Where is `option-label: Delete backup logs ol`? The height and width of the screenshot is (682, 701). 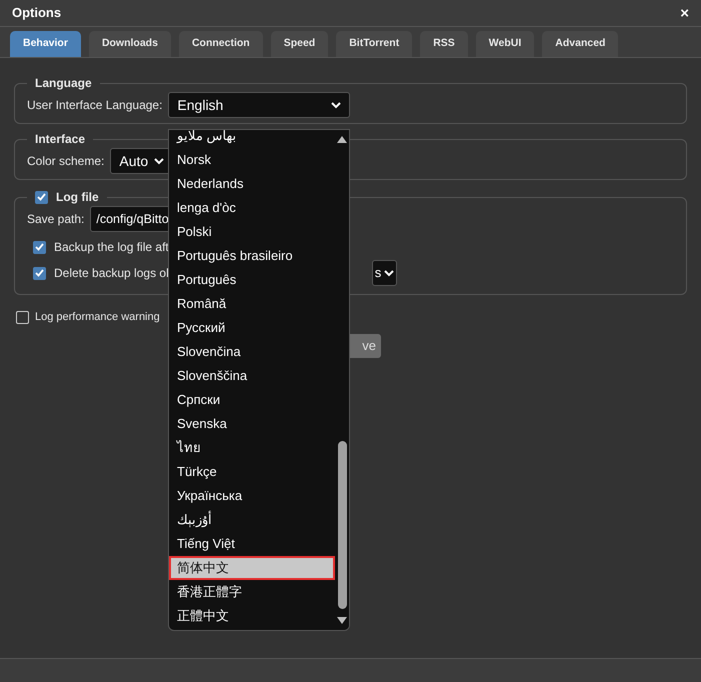 option-label: Delete backup logs ol is located at coordinates (111, 273).